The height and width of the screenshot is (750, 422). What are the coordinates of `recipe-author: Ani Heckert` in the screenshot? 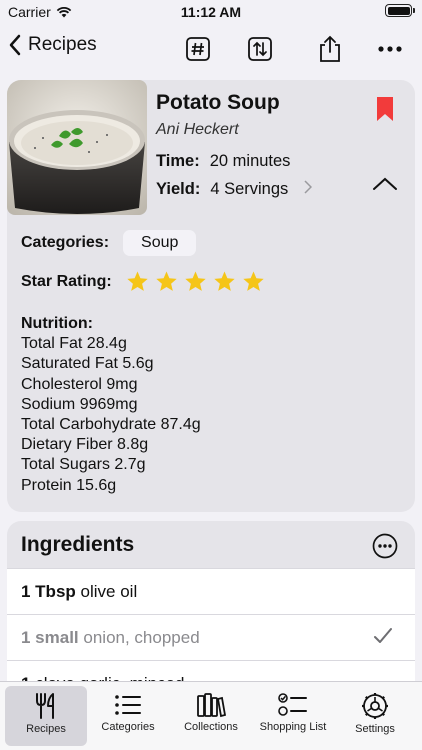 It's located at (197, 129).